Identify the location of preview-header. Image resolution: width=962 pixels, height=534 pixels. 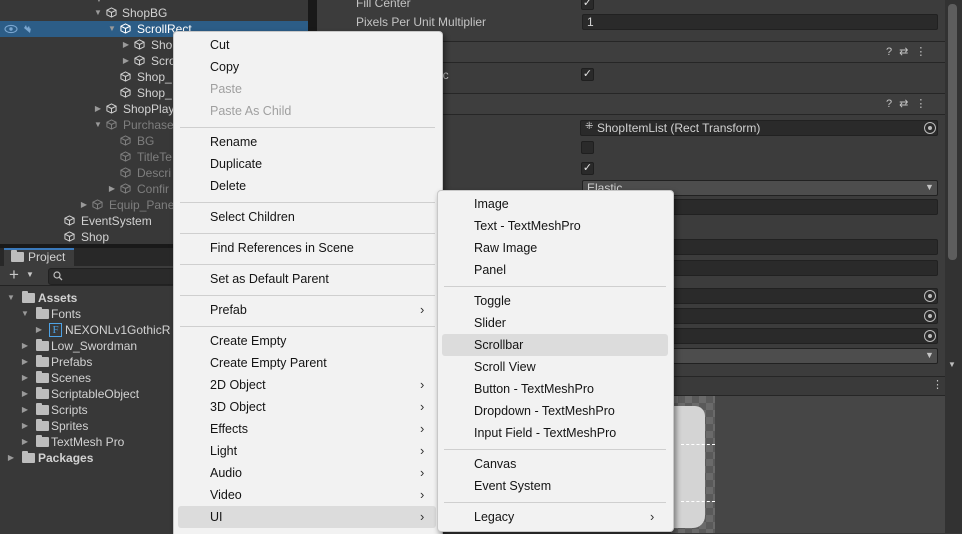
(808, 386).